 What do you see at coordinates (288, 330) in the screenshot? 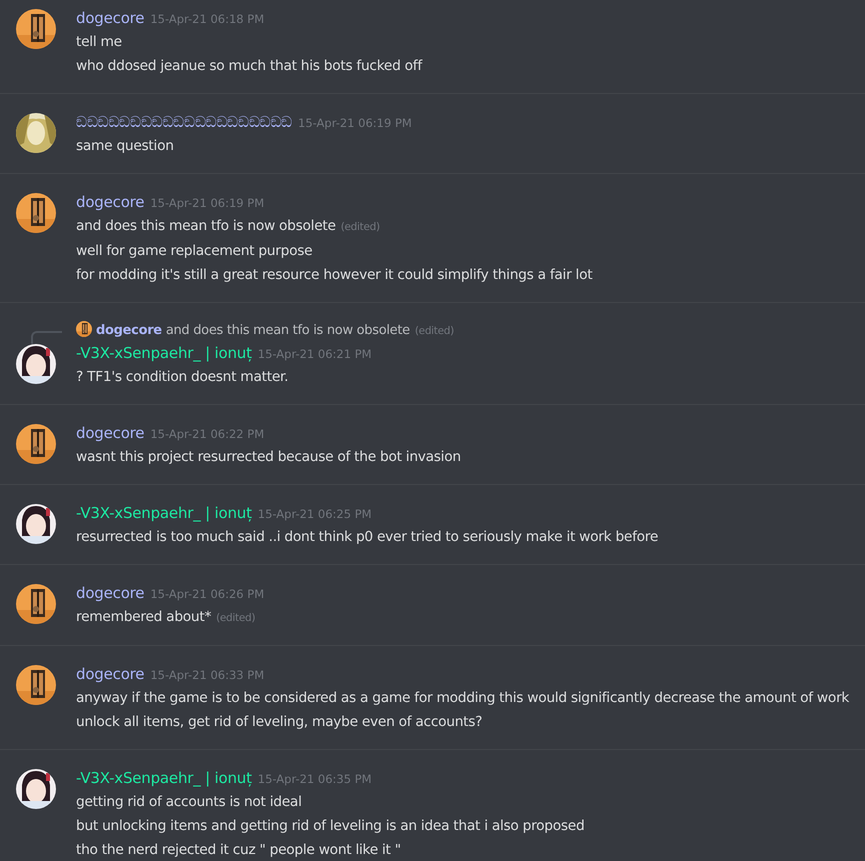
I see `reply-preview: and does this mean tfo is now obsolete` at bounding box center [288, 330].